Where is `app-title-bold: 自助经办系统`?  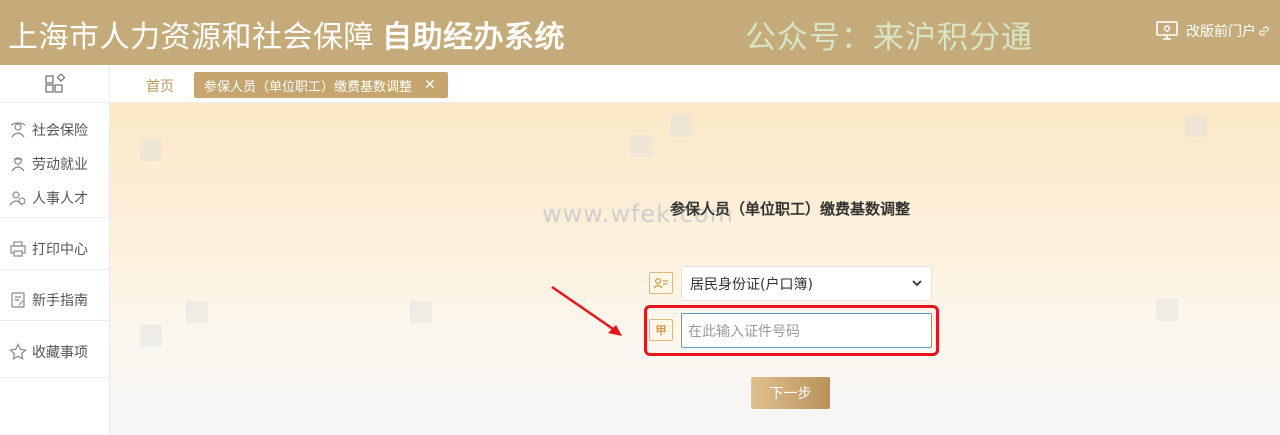
app-title-bold: 自助经办系统 is located at coordinates (473, 37).